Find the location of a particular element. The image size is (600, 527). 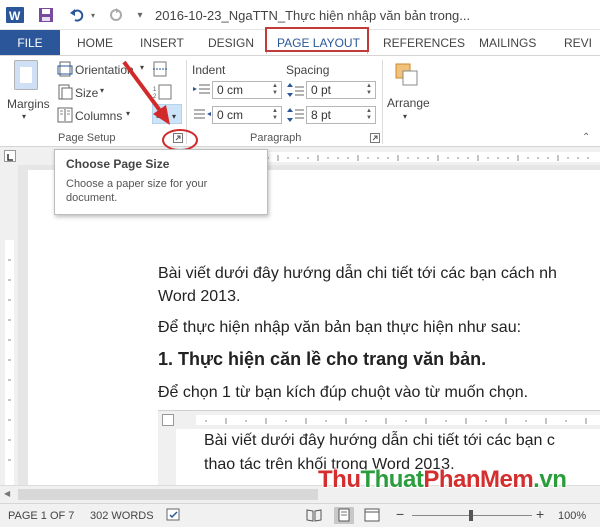

tooltip-description: Choose a paper size for your document. is located at coordinates (137, 191).